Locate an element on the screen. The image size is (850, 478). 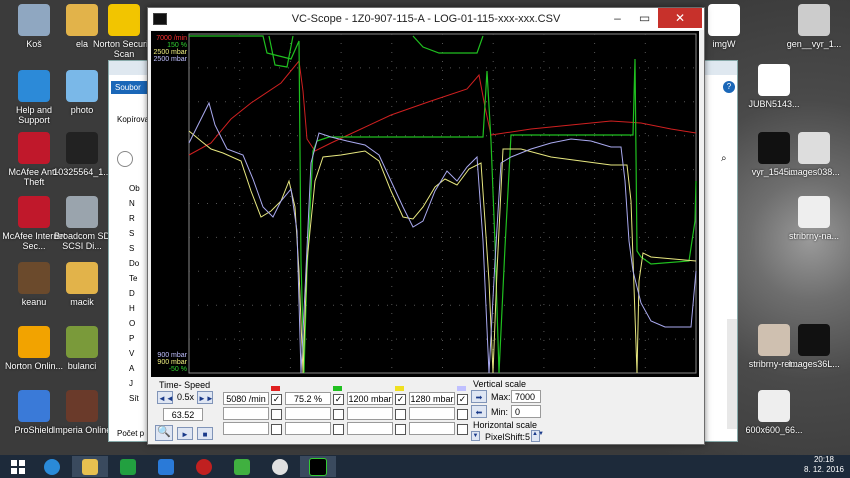
explorer-nav-item: N is located at coordinates (129, 203).